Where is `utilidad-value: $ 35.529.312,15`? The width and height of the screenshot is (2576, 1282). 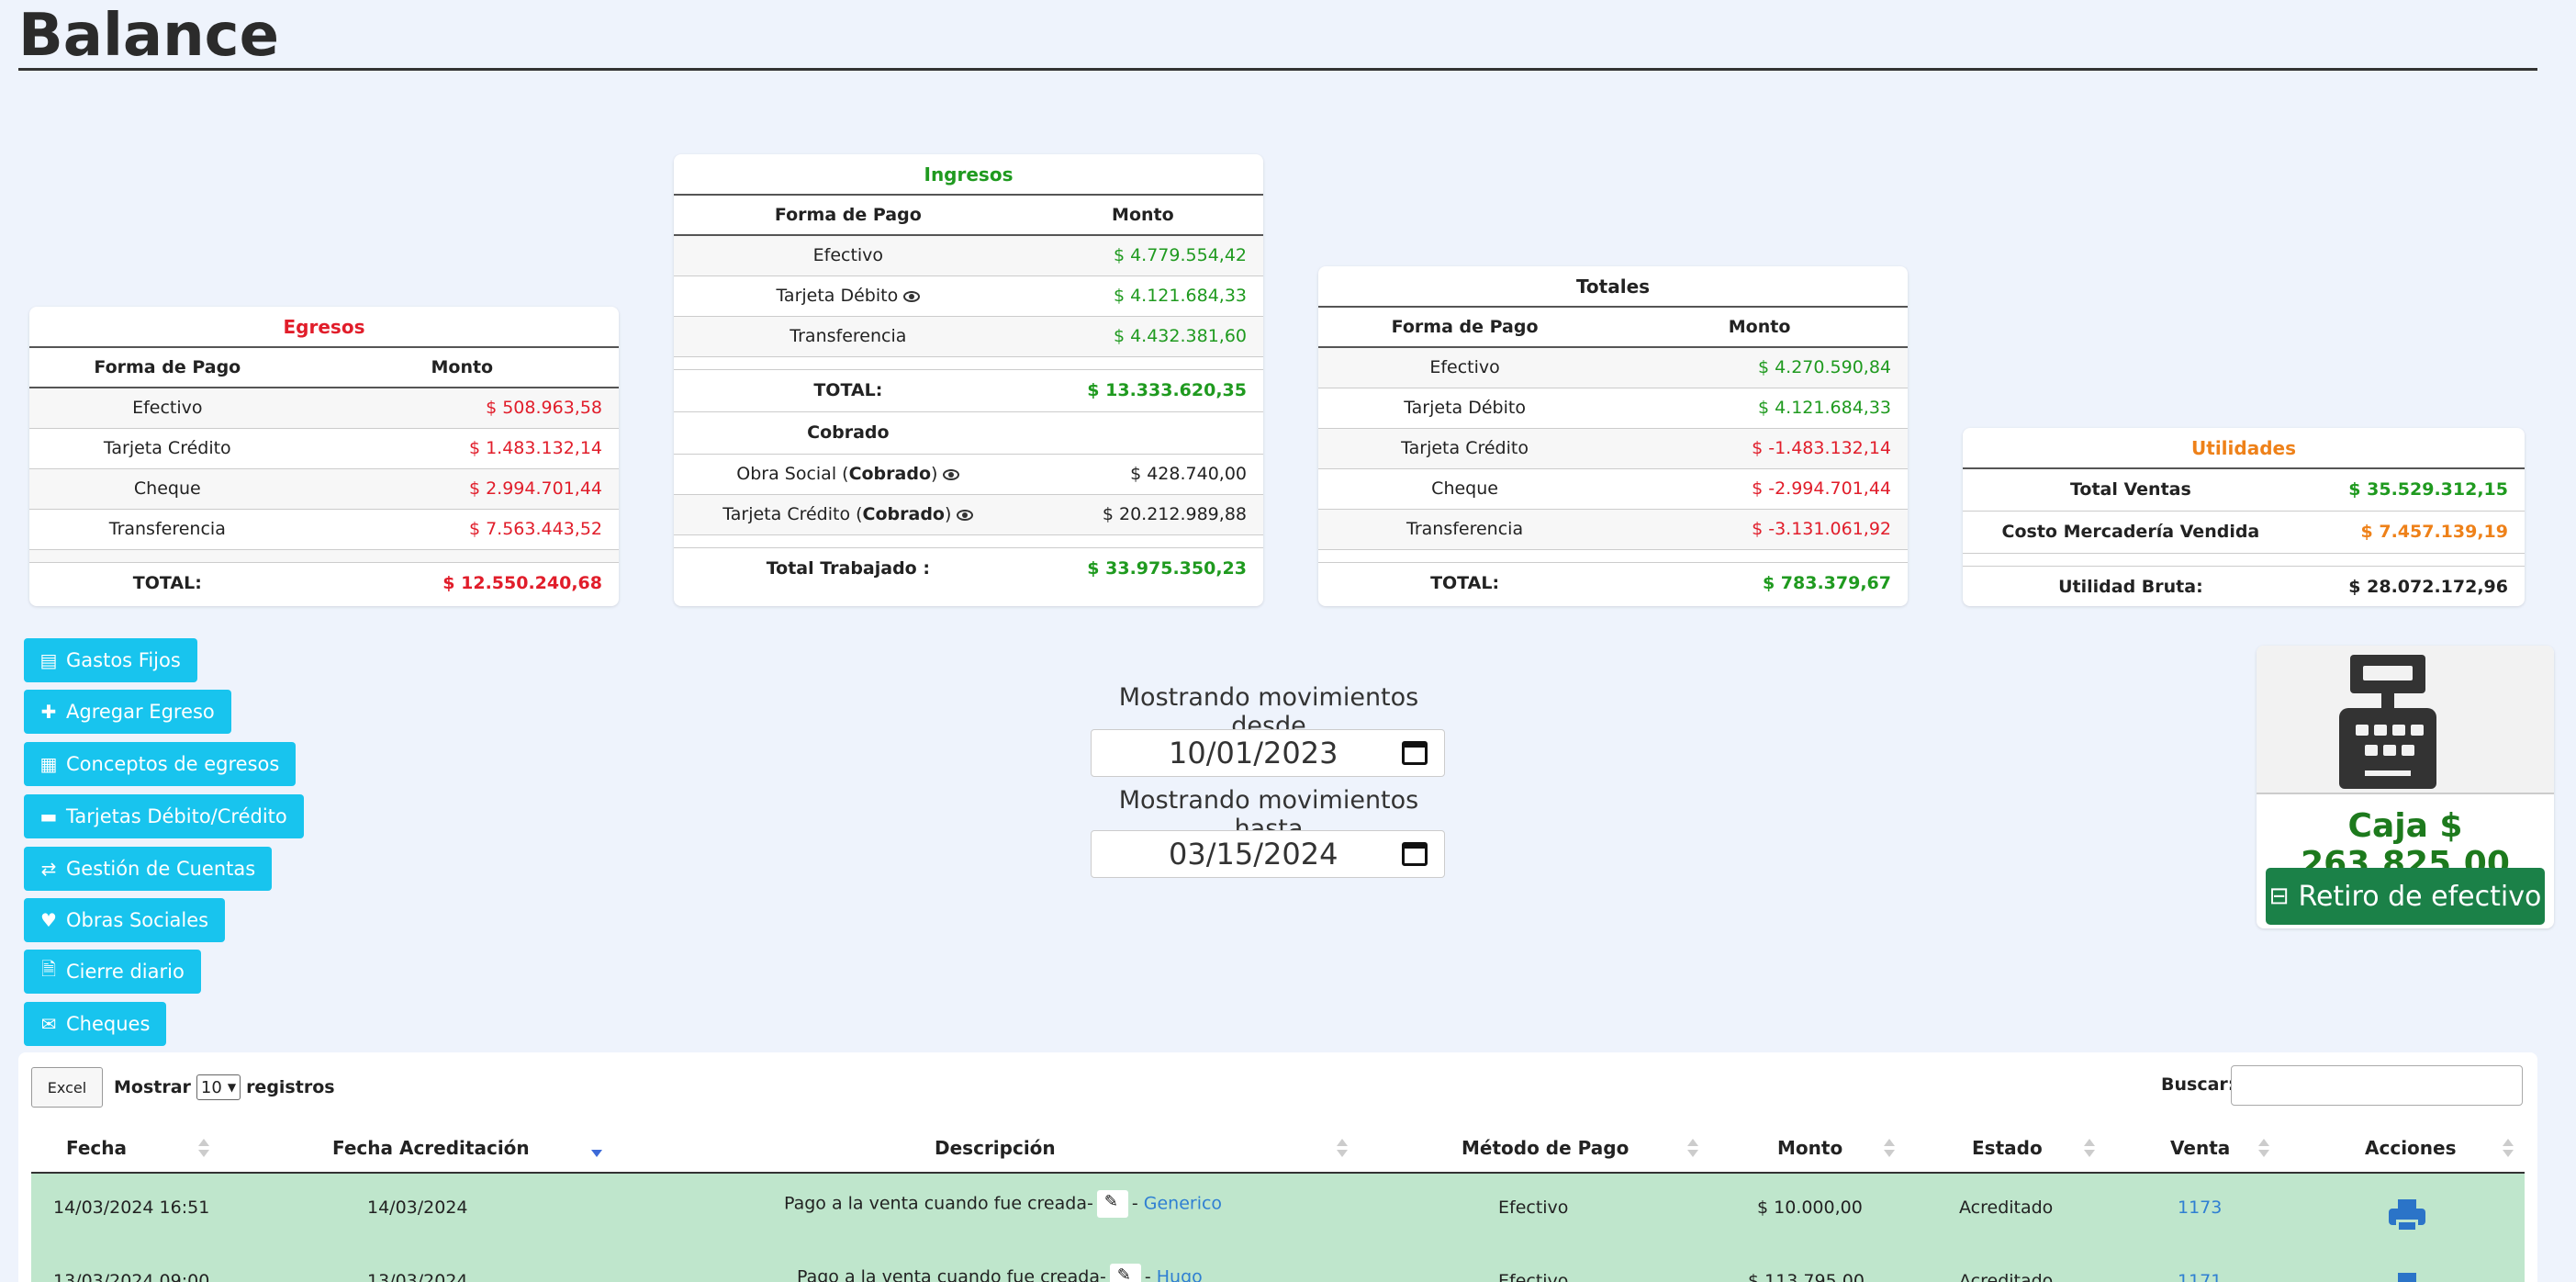 utilidad-value: $ 35.529.312,15 is located at coordinates (2411, 490).